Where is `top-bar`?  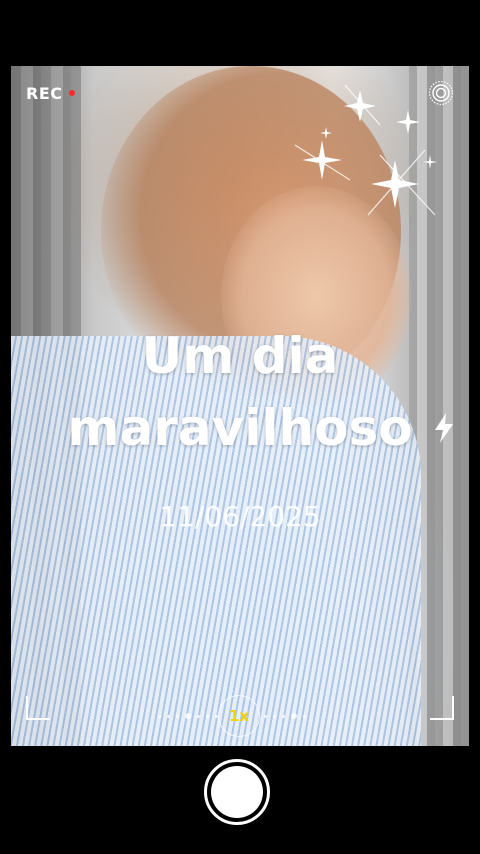 top-bar is located at coordinates (240, 33).